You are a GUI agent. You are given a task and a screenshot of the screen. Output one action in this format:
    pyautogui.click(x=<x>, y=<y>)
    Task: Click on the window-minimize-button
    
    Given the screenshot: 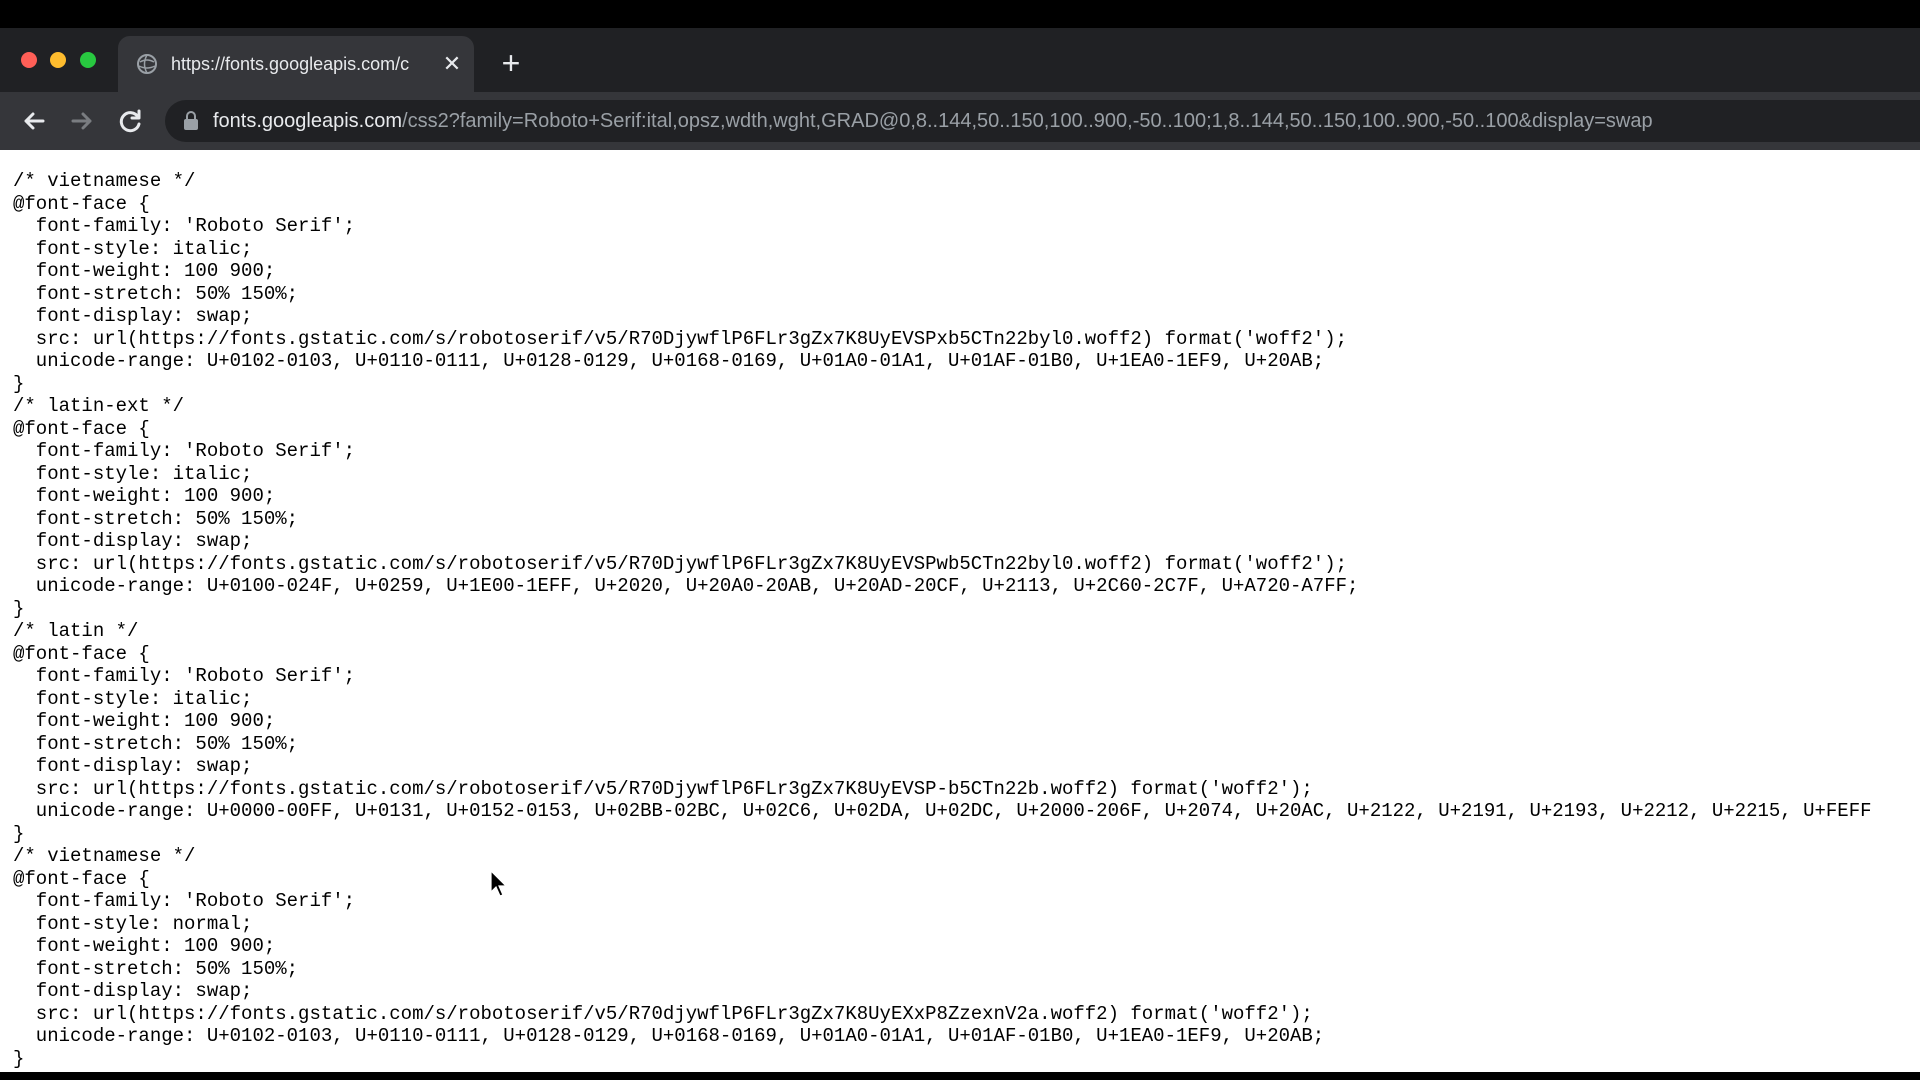 What is the action you would take?
    pyautogui.click(x=58, y=60)
    